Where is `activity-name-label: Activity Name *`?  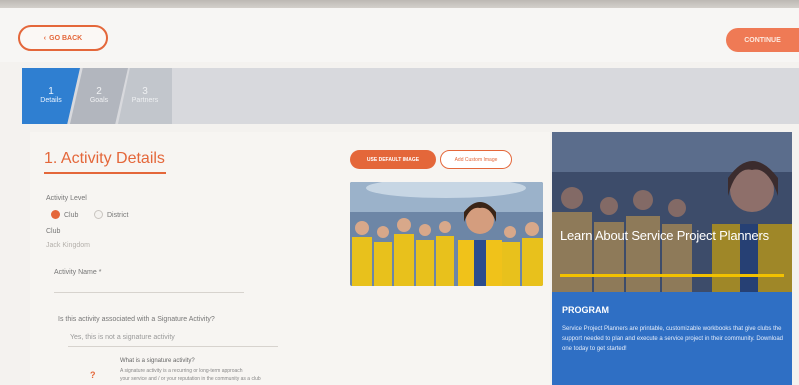
activity-name-label: Activity Name * is located at coordinates (78, 272).